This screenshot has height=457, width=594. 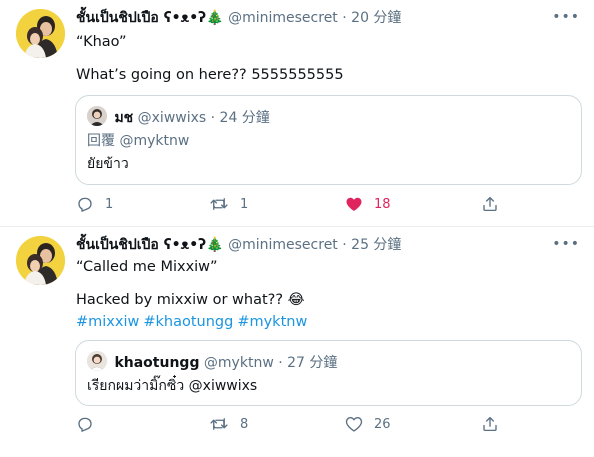 What do you see at coordinates (188, 322) in the screenshot?
I see `hashtag-link: #khaotungg` at bounding box center [188, 322].